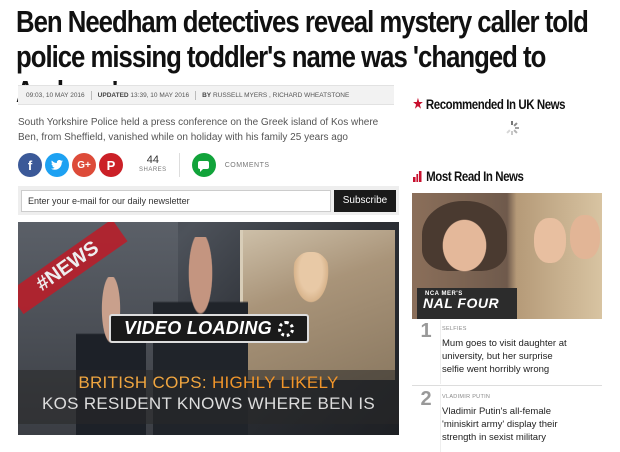 The image size is (620, 452). Describe the element at coordinates (247, 165) in the screenshot. I see `comments-link: COMMENTS` at that location.